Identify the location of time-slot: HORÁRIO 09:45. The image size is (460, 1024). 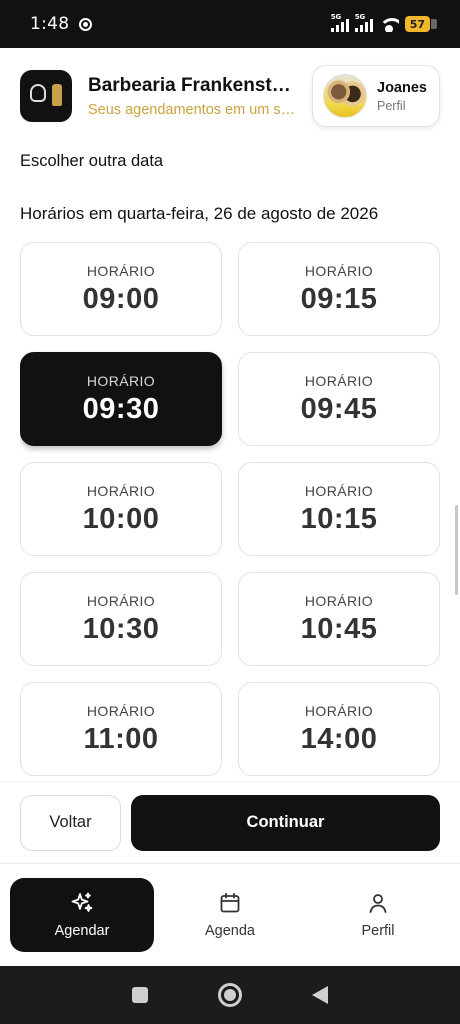
(339, 399).